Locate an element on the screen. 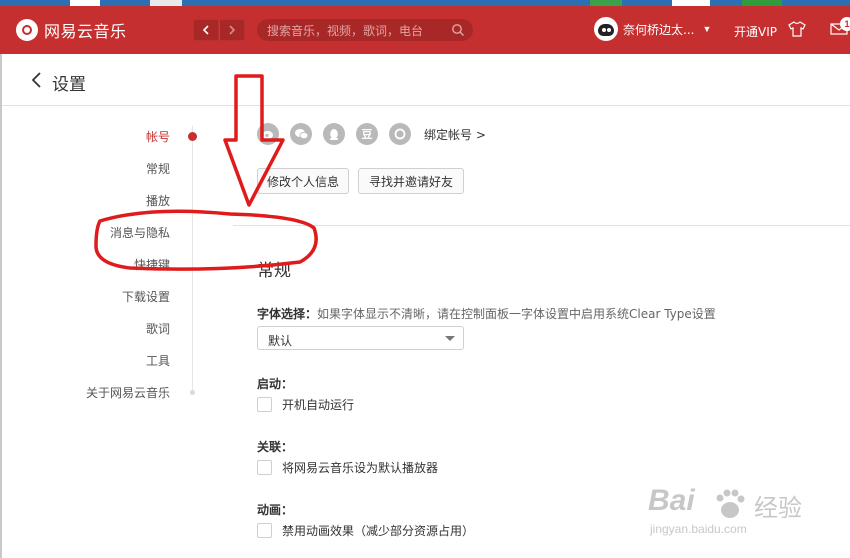  search-input: 搜索音乐，视频，歌词，电台 is located at coordinates (365, 30).